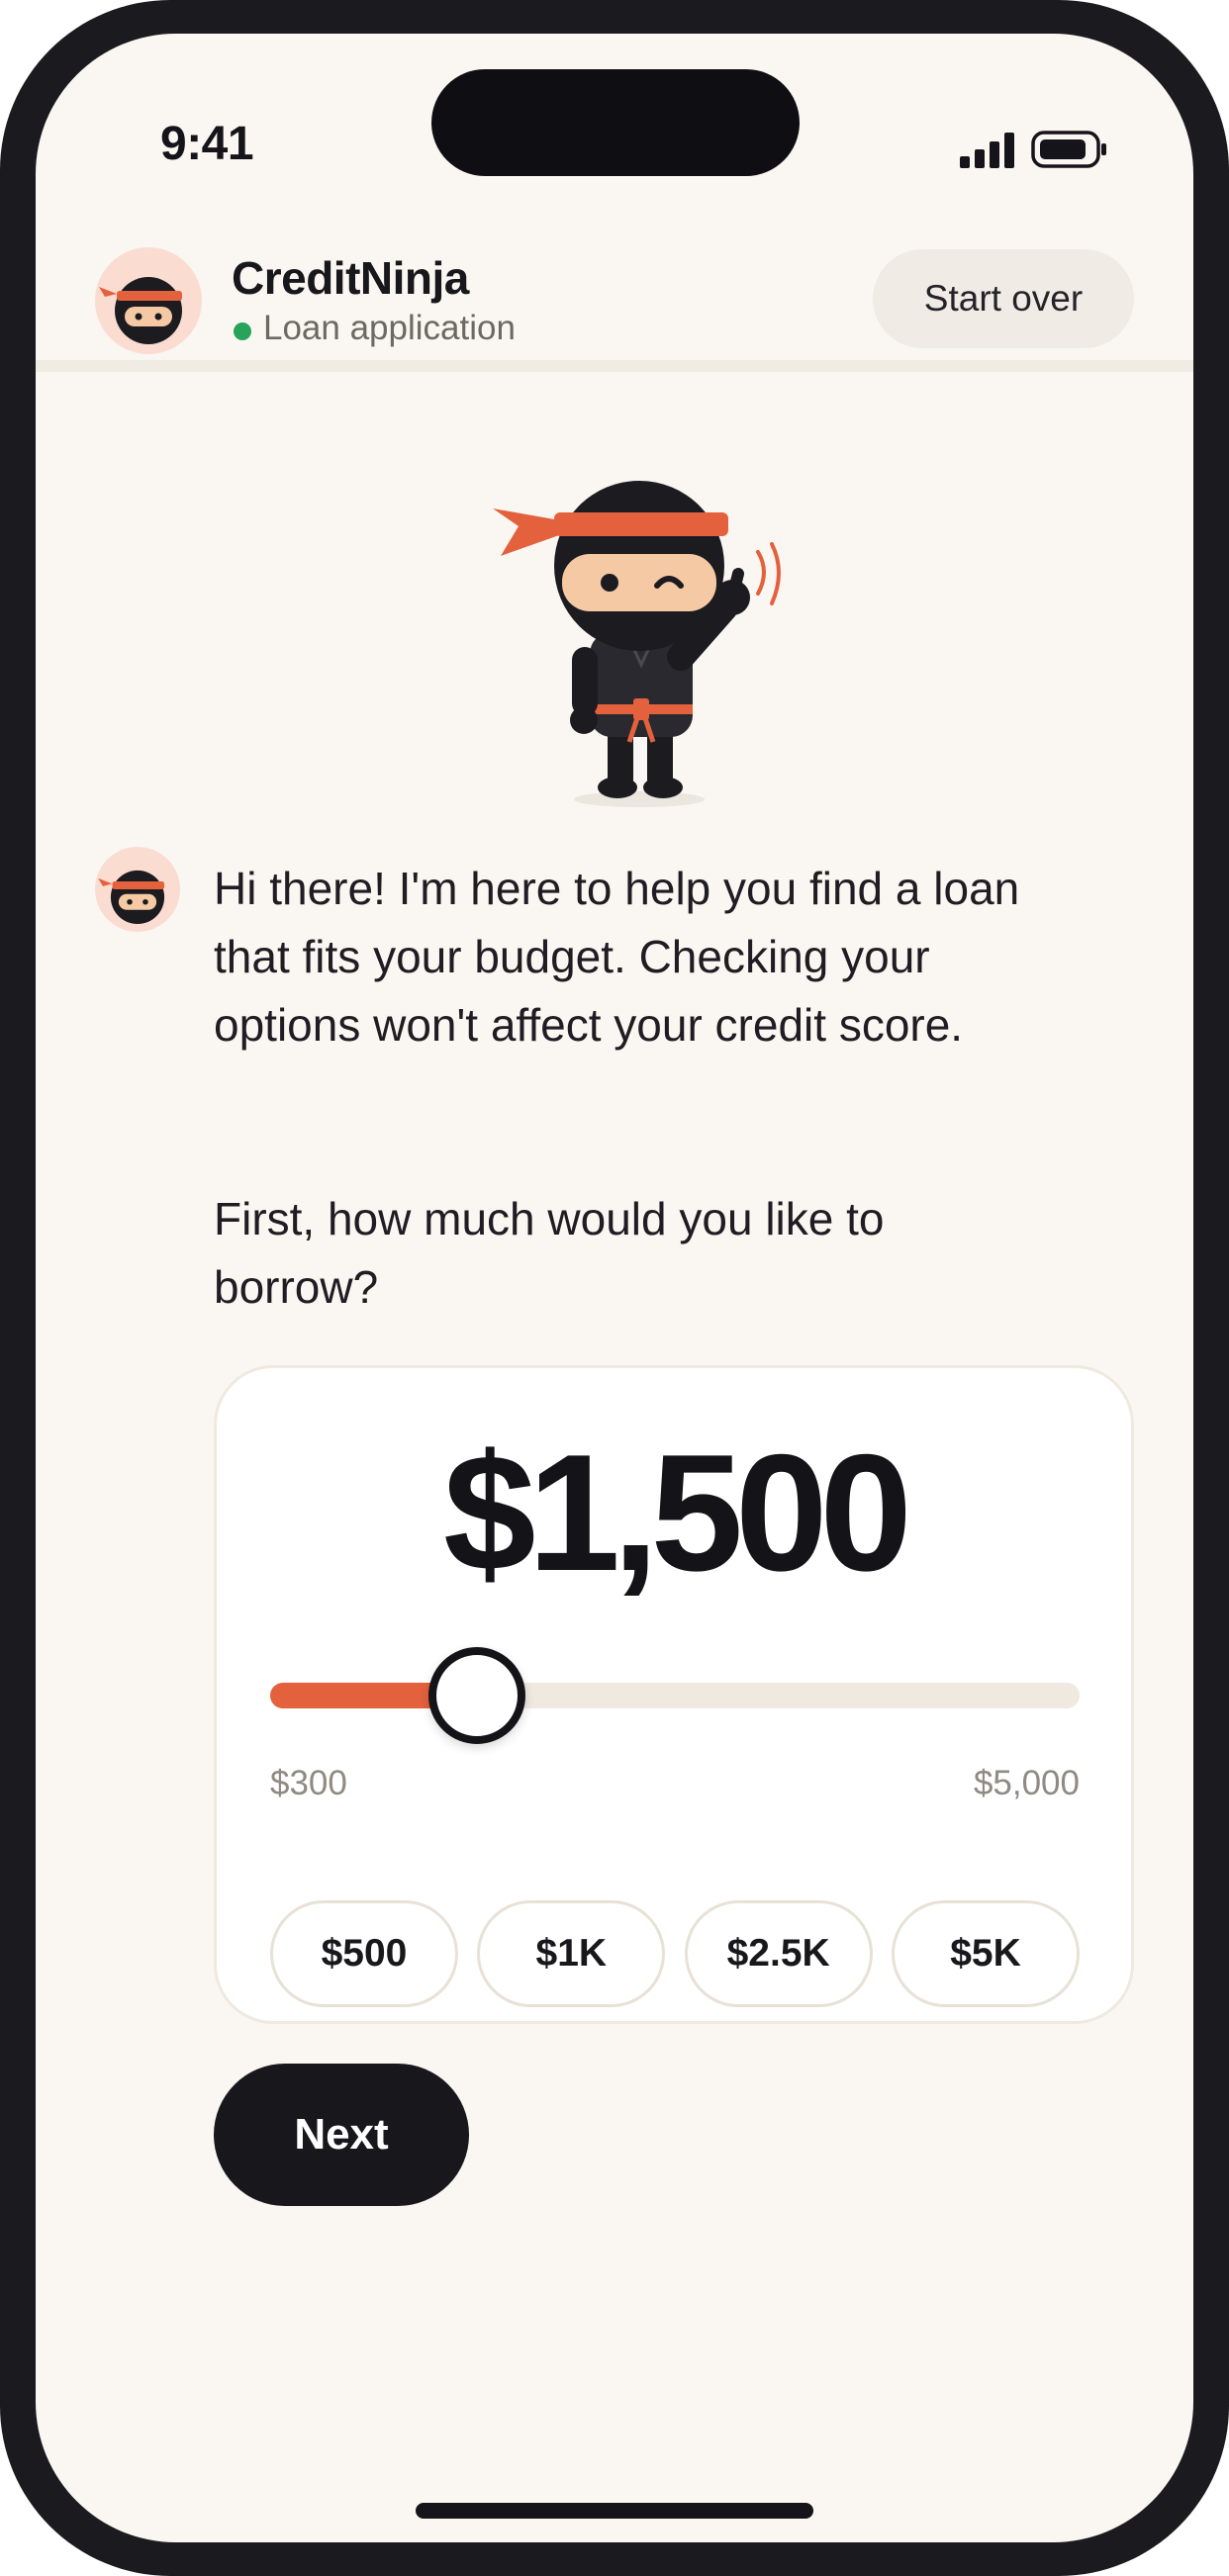 This screenshot has width=1229, height=2576. I want to click on home-indicator, so click(615, 2511).